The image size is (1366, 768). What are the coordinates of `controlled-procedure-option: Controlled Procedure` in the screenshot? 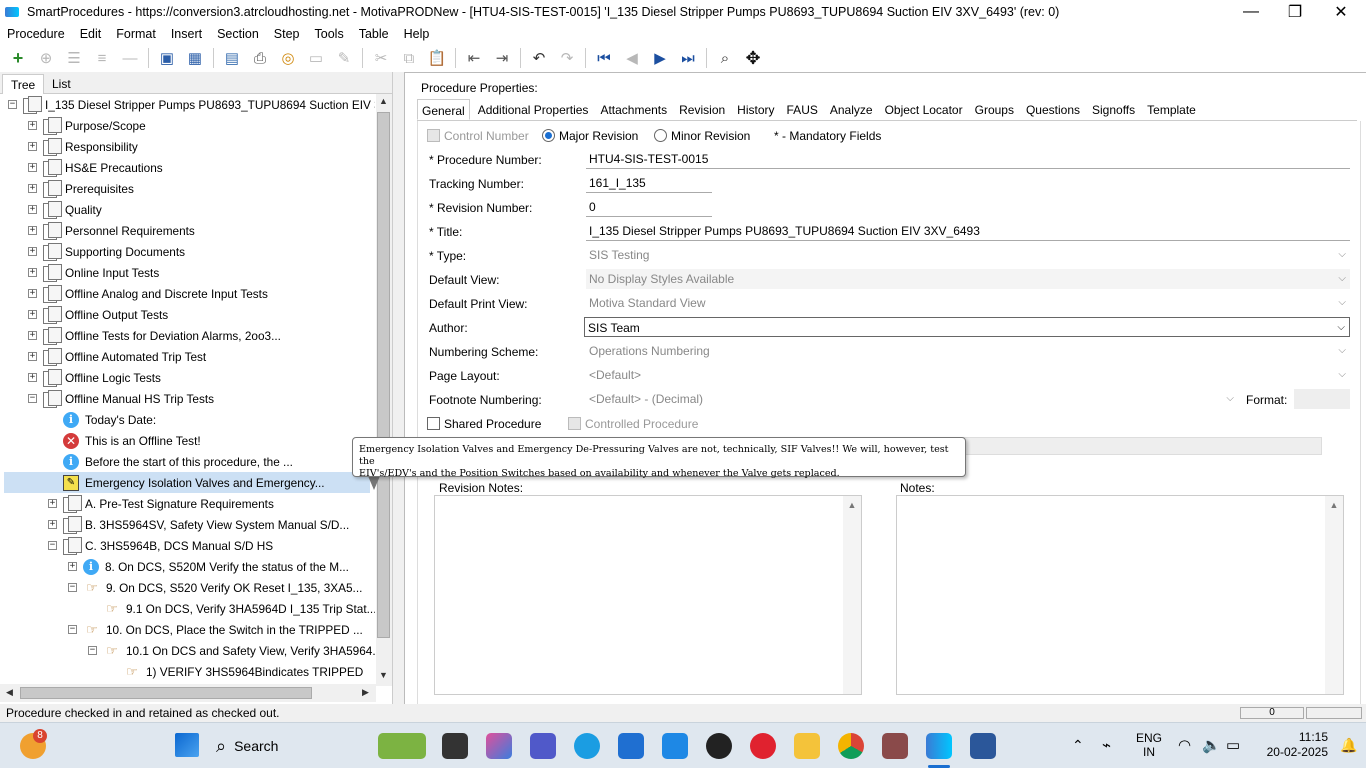 It's located at (633, 424).